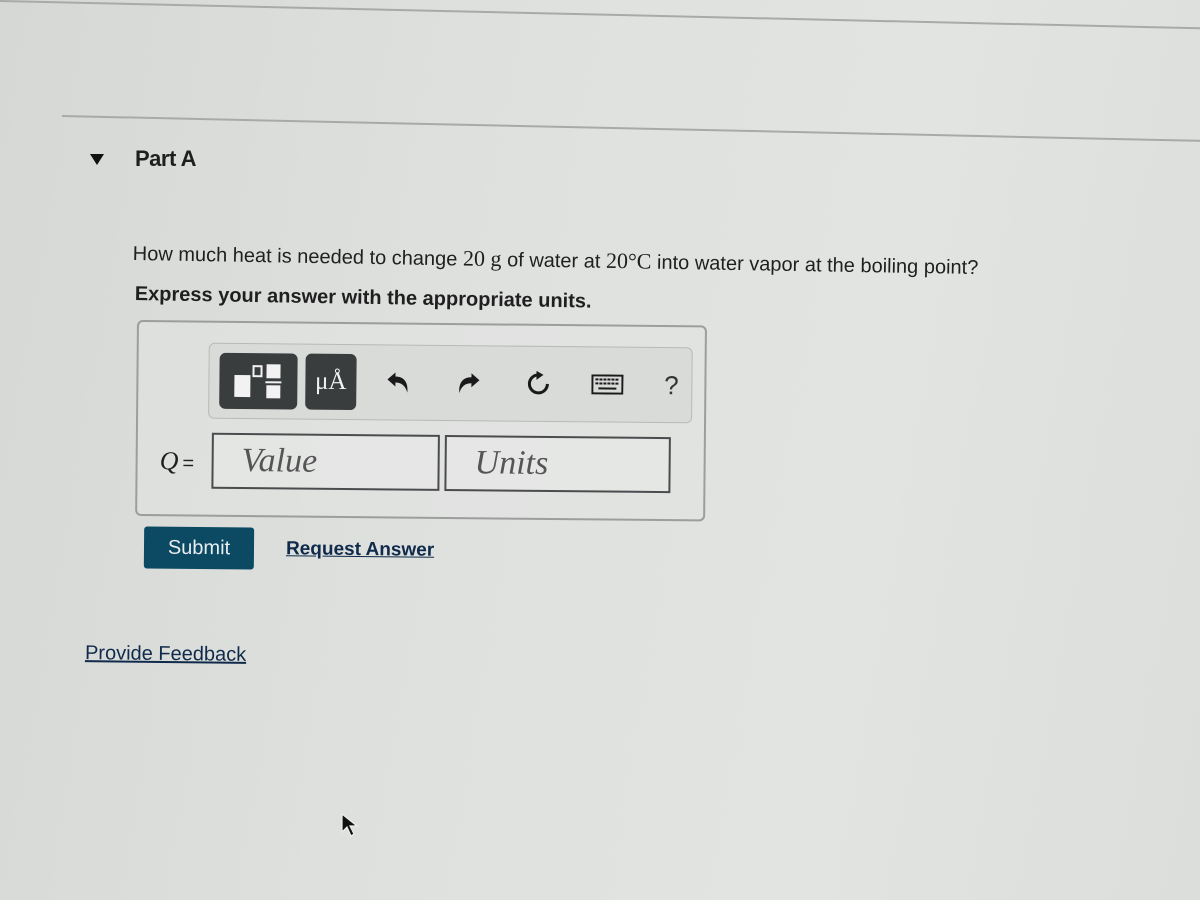  Describe the element at coordinates (325, 461) in the screenshot. I see `value-input: Value` at that location.